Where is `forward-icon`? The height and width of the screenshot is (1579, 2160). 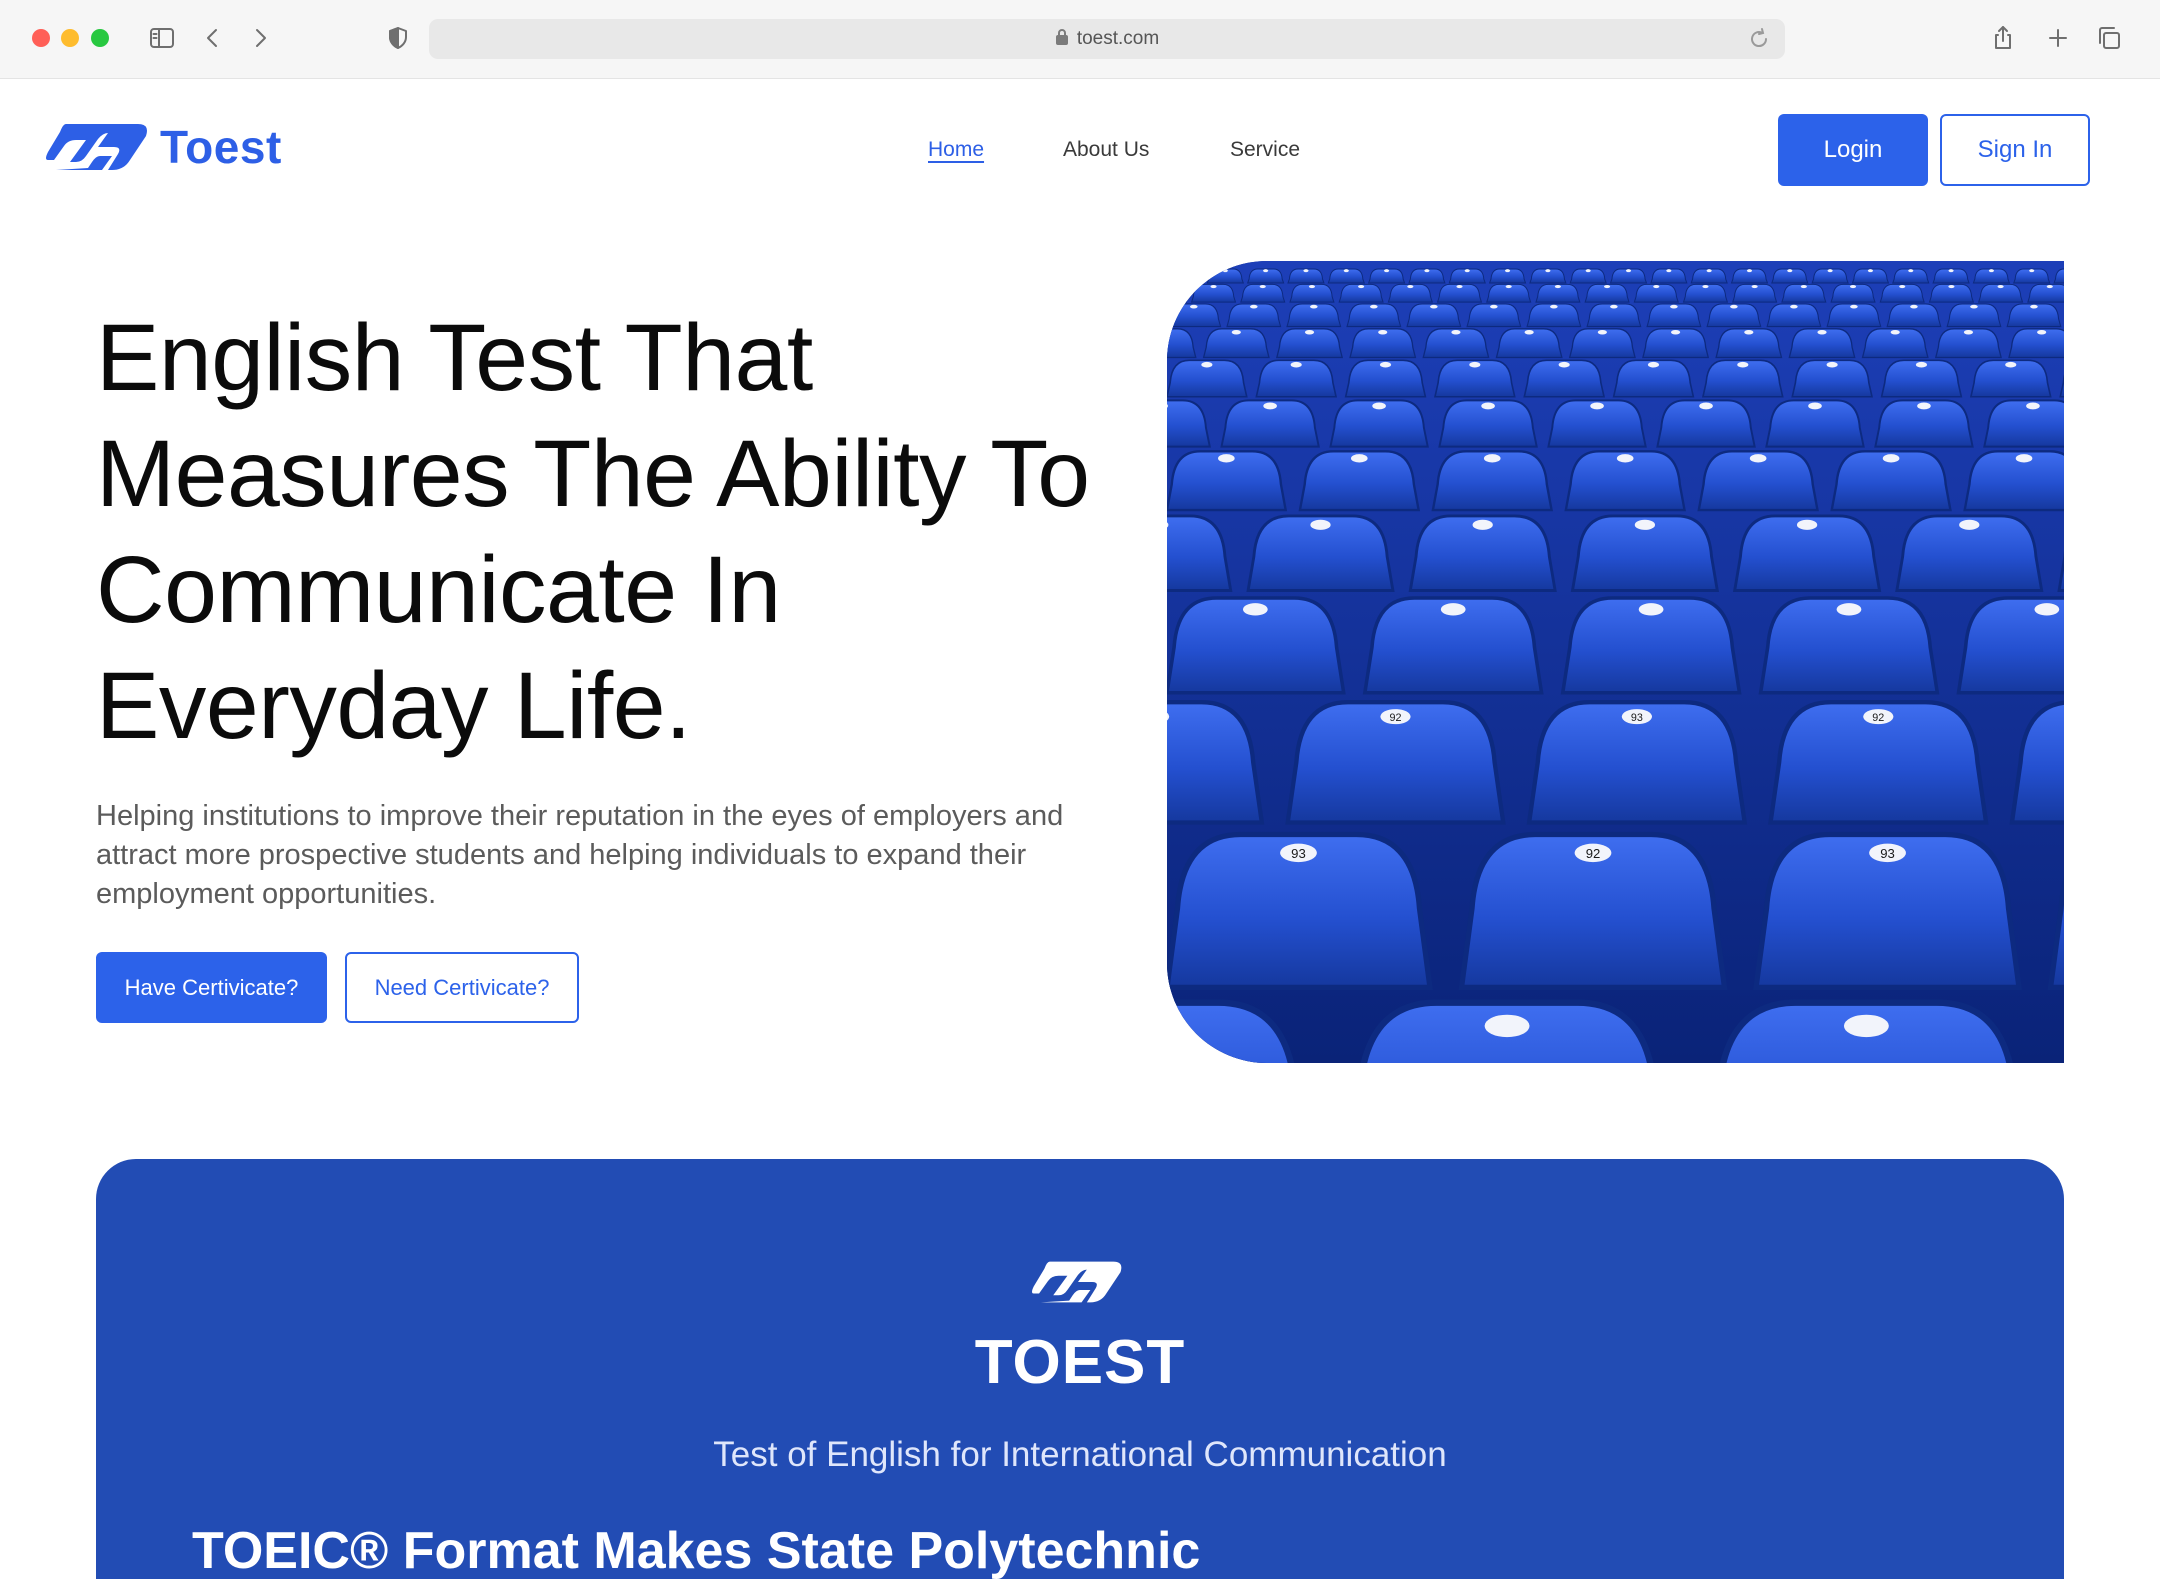 forward-icon is located at coordinates (260, 38).